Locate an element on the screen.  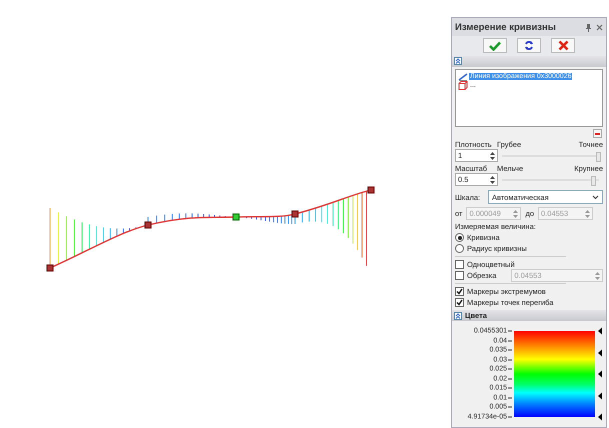
remove-button is located at coordinates (597, 133).